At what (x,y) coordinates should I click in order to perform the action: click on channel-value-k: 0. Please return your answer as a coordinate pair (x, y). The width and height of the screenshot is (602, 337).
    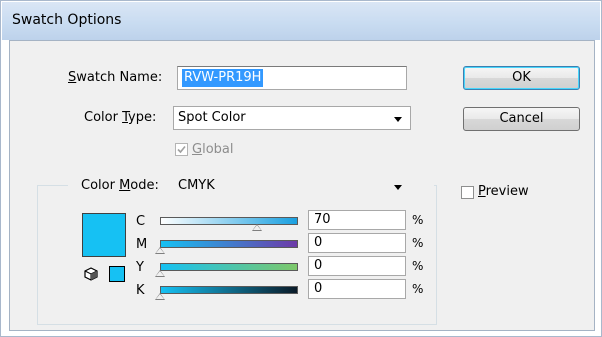
    Looking at the image, I should click on (357, 289).